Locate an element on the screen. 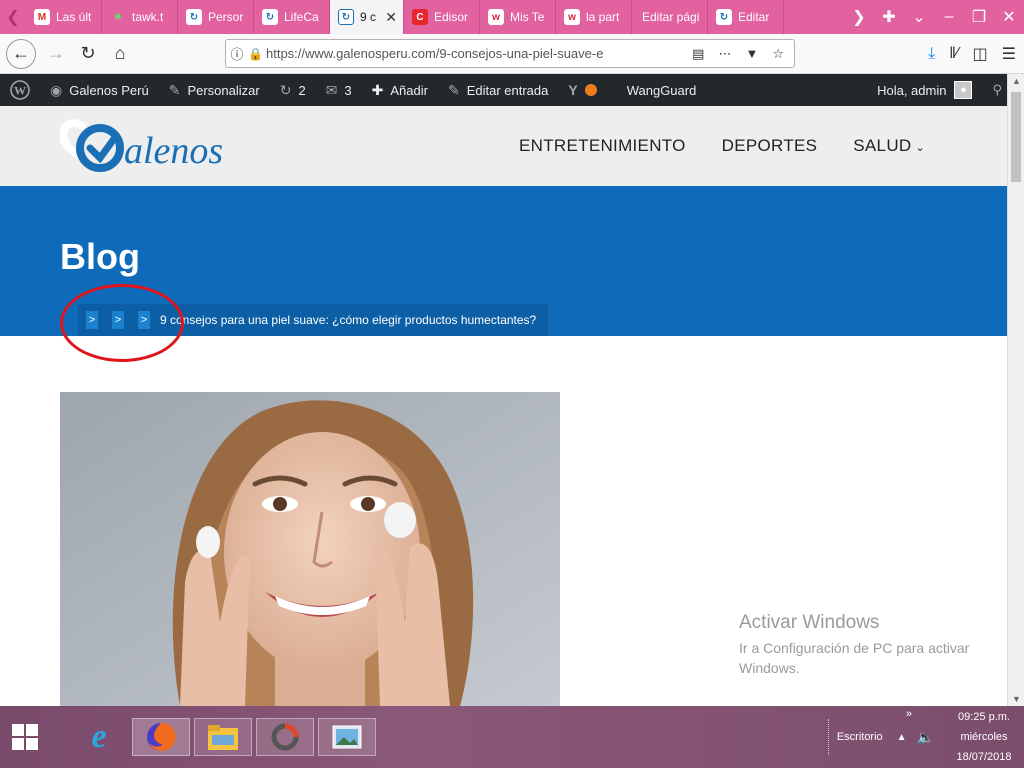 The image size is (1024, 768). tawk-icon: ✸ is located at coordinates (118, 17).